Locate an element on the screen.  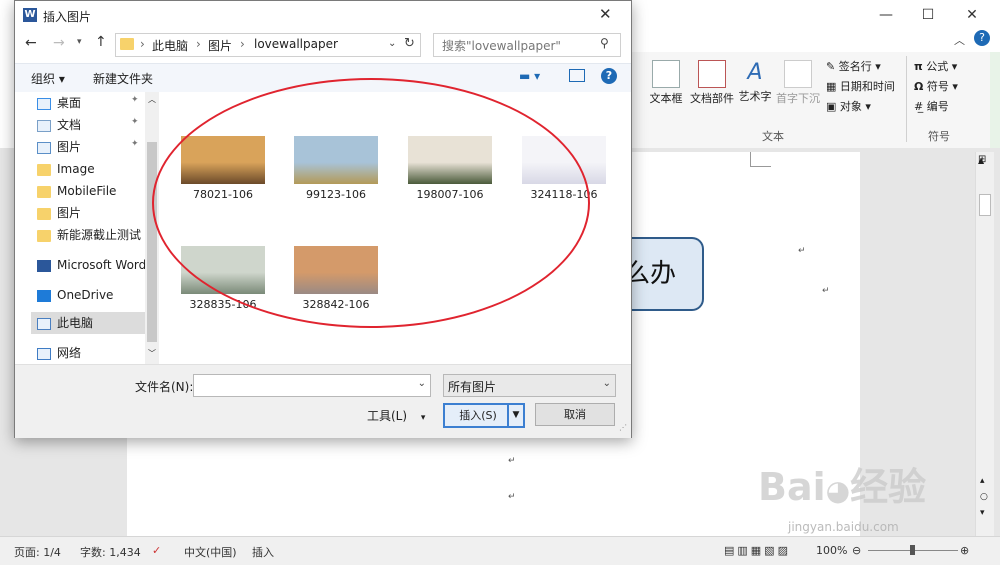
refresh-icon: ↻ is located at coordinates (409, 43).